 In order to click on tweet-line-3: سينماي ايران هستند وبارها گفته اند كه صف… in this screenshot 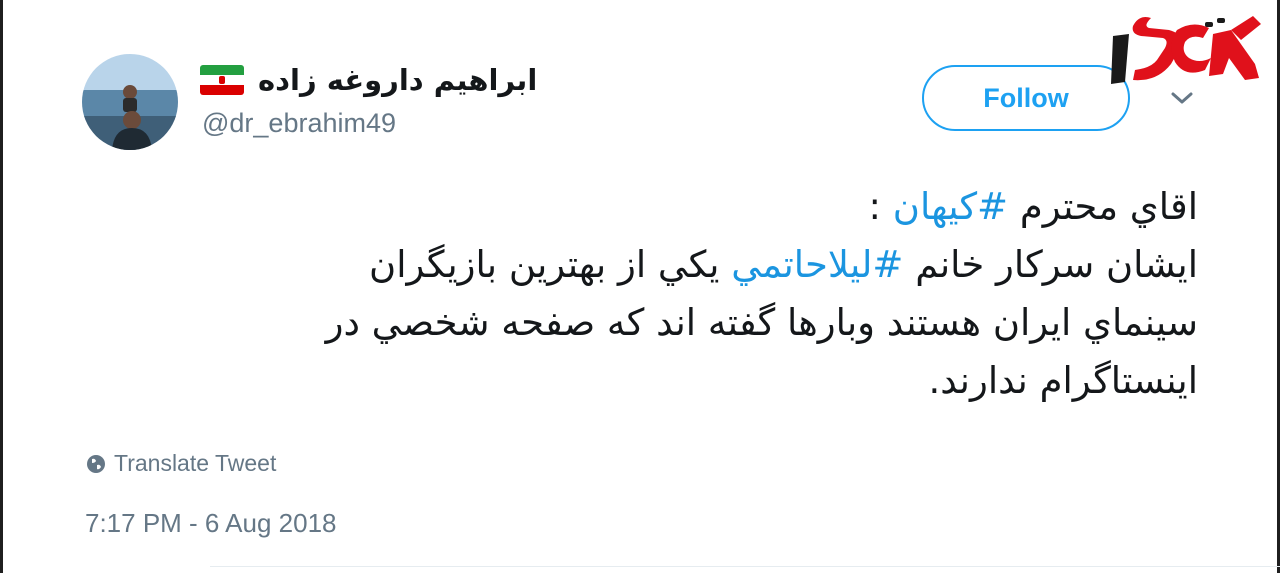, I will do `click(761, 322)`.